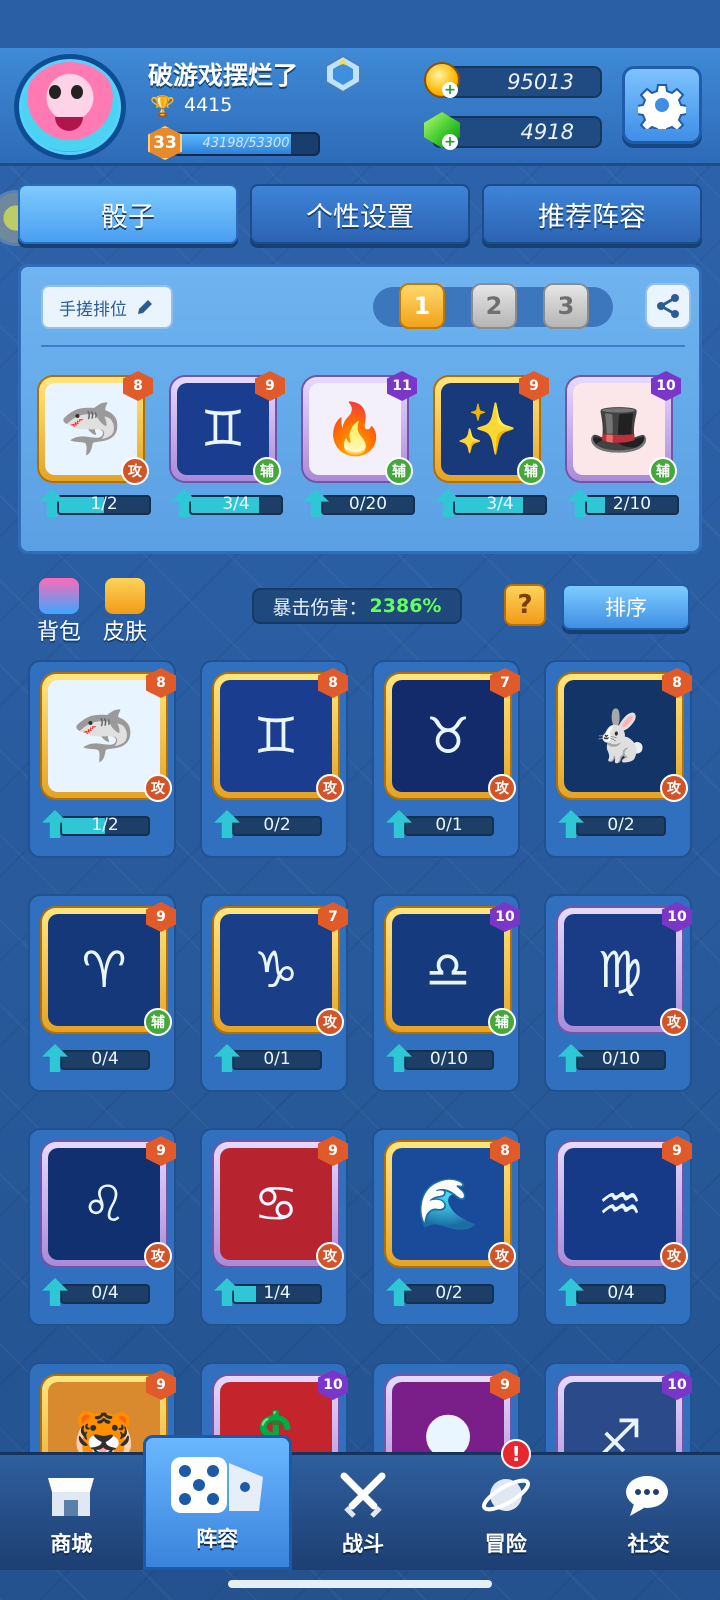  Describe the element at coordinates (361, 444) in the screenshot. I see `dice-card: 🔥 11 辅 0/20` at that location.